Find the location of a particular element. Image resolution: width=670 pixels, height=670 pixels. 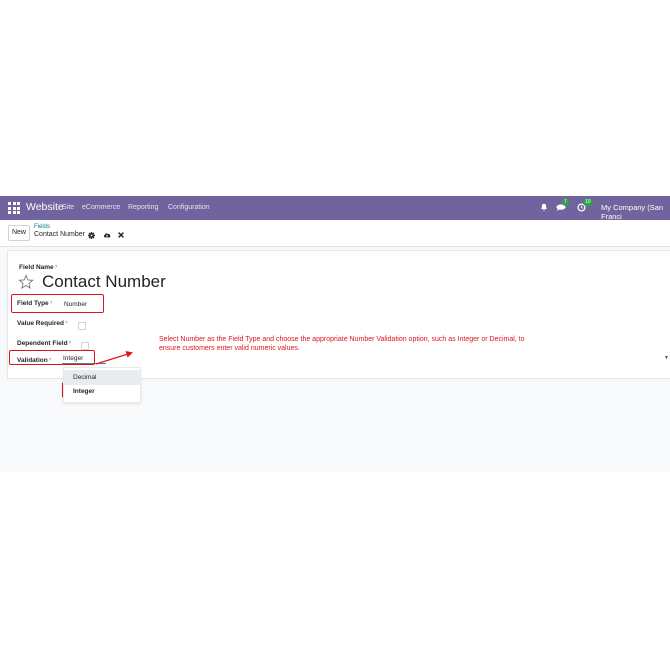

dropdown-option-decimal: Decimal is located at coordinates (102, 377).